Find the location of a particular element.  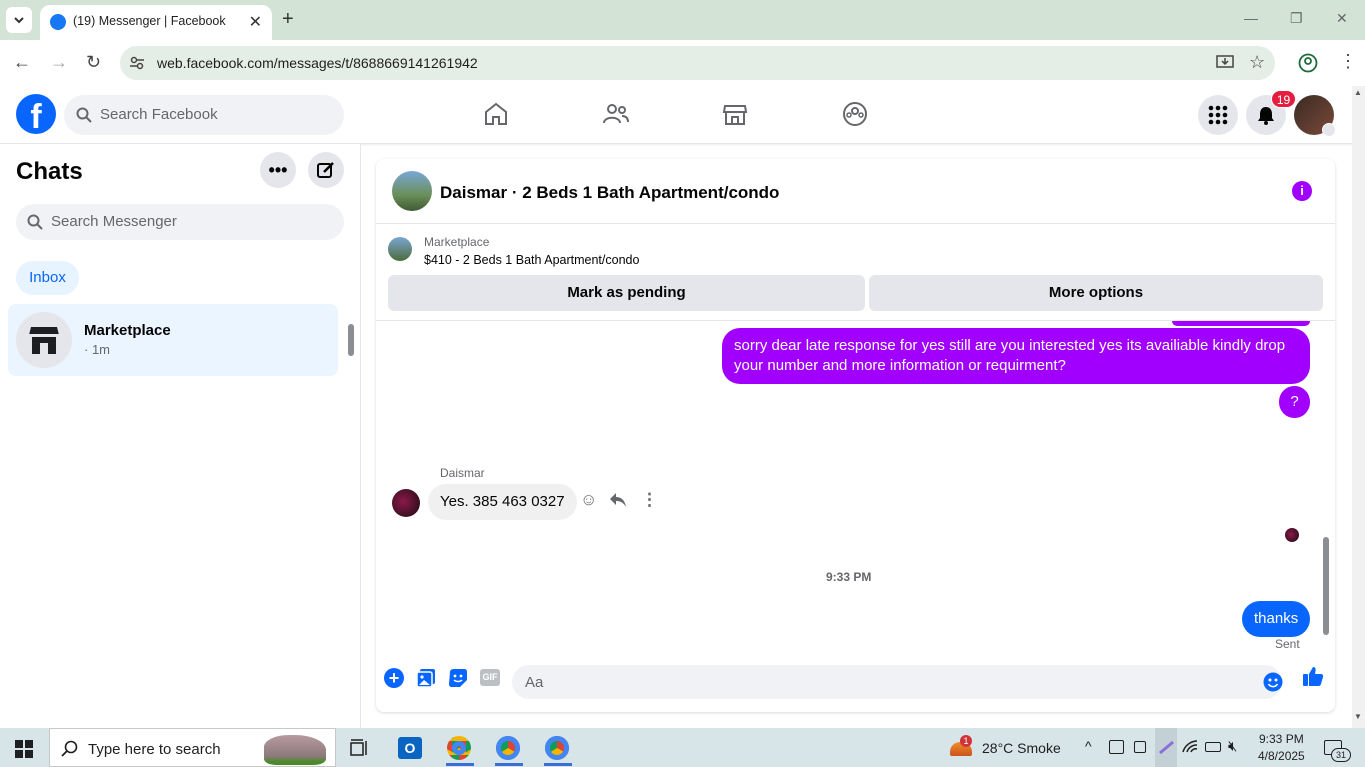

more-dots-icon: ••• is located at coordinates (278, 170).